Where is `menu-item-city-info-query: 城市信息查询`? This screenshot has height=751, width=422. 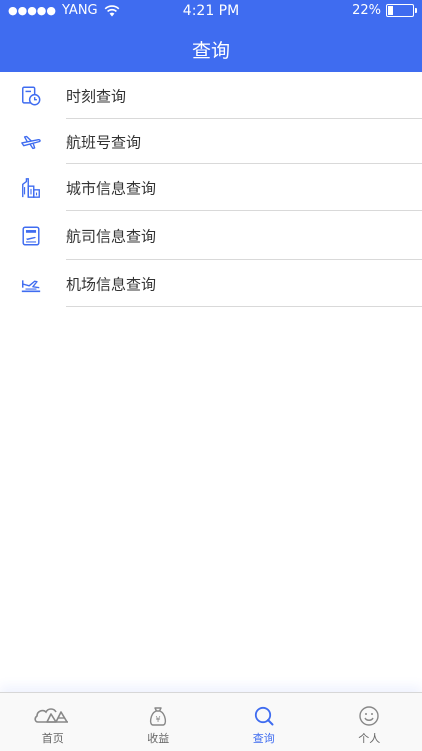
menu-item-city-info-query: 城市信息查询 is located at coordinates (211, 187).